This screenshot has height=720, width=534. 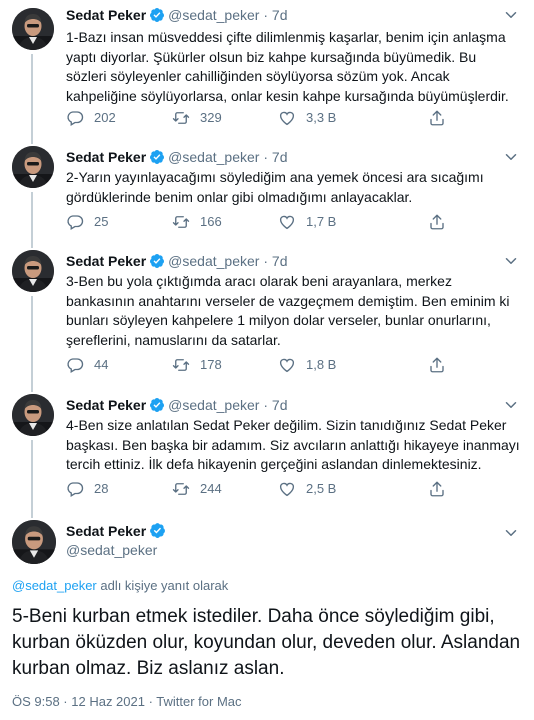 I want to click on retweet-button: 329, so click(x=197, y=118).